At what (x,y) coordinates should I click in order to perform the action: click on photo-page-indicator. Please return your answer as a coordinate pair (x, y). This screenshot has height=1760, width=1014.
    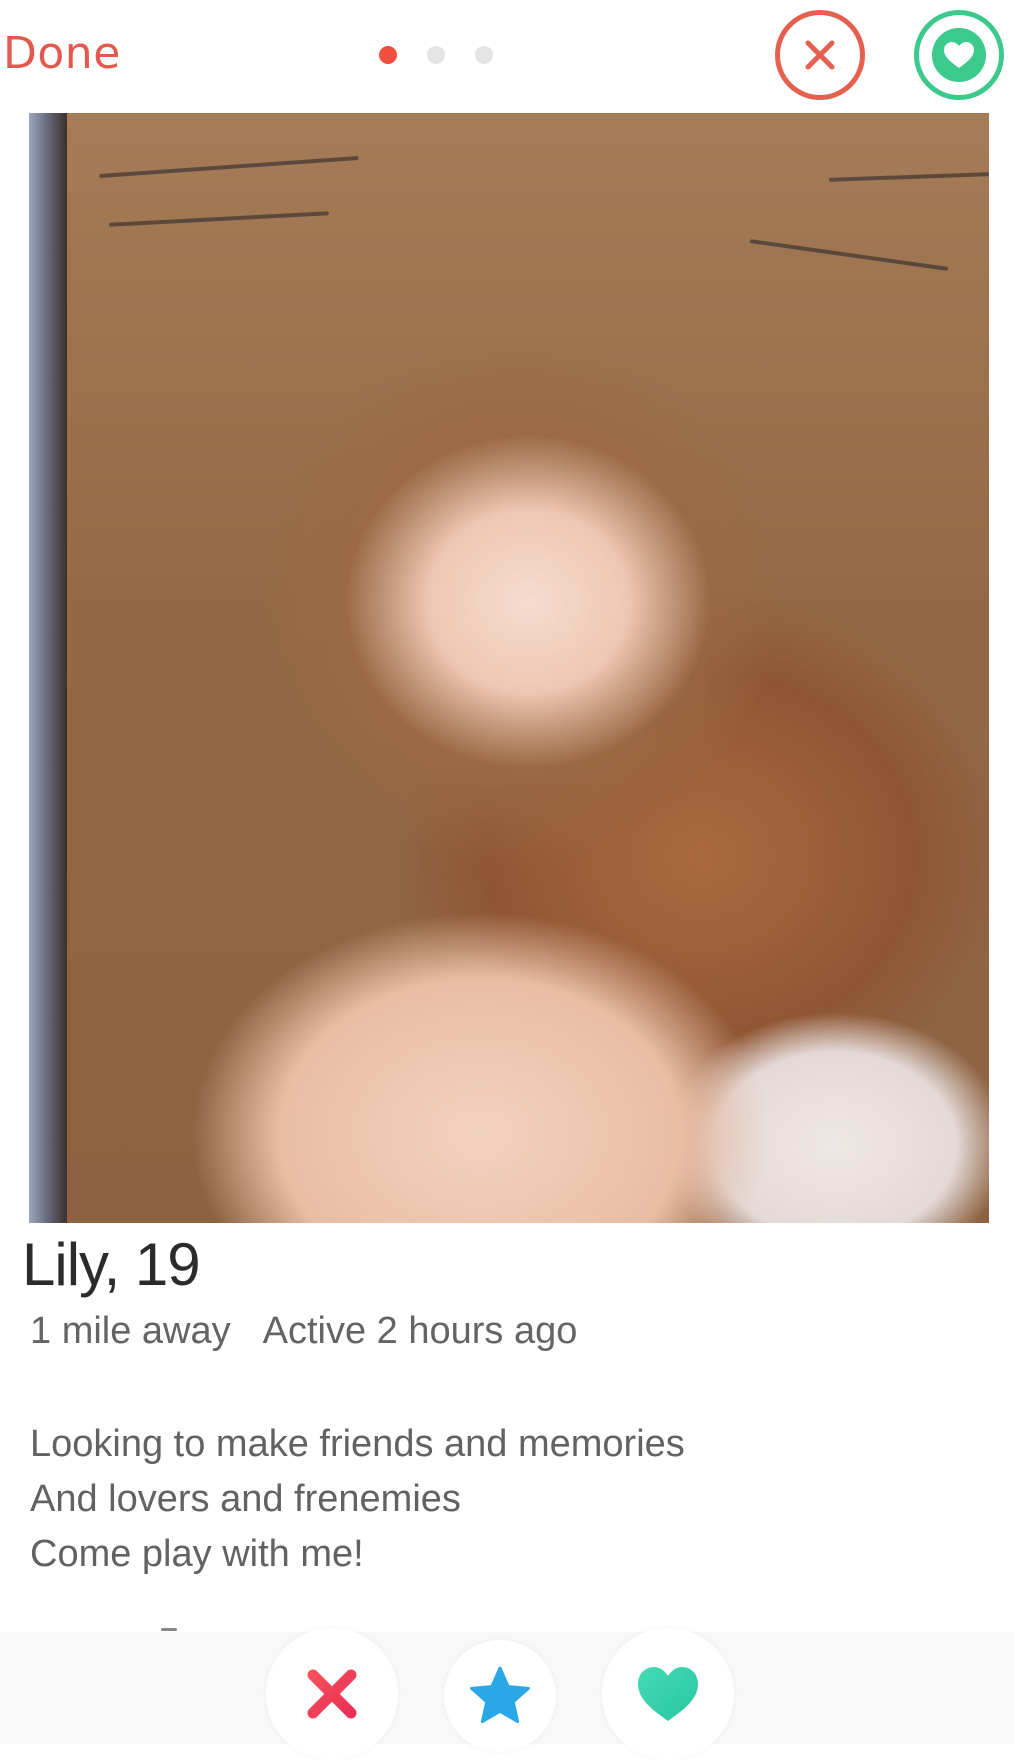
    Looking at the image, I should click on (436, 55).